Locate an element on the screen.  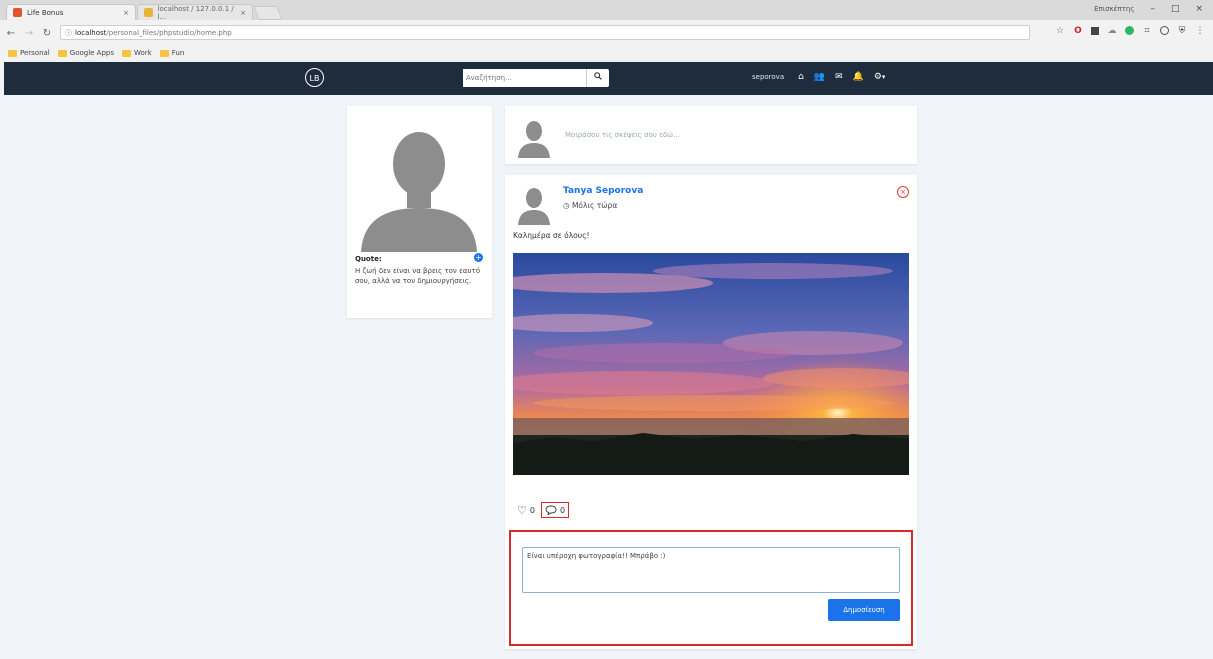
users-icon: 👥 is located at coordinates (819, 77).